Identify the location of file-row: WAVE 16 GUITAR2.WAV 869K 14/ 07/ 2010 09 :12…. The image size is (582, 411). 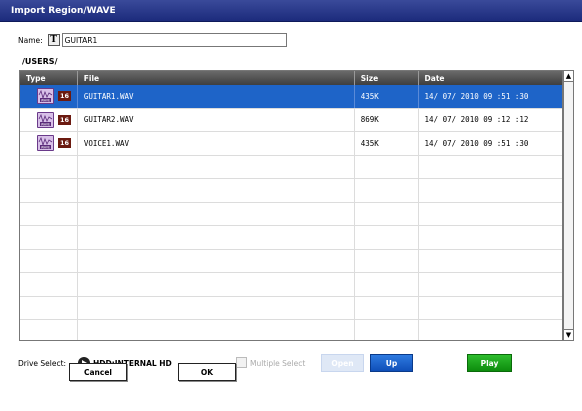
(291, 120).